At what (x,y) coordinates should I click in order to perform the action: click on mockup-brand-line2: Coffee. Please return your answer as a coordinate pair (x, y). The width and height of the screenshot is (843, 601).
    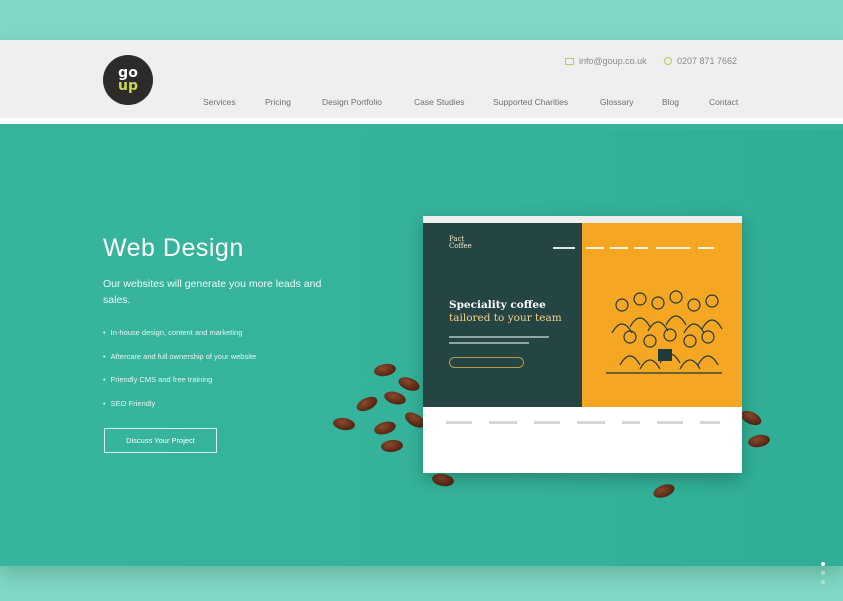
    Looking at the image, I should click on (460, 246).